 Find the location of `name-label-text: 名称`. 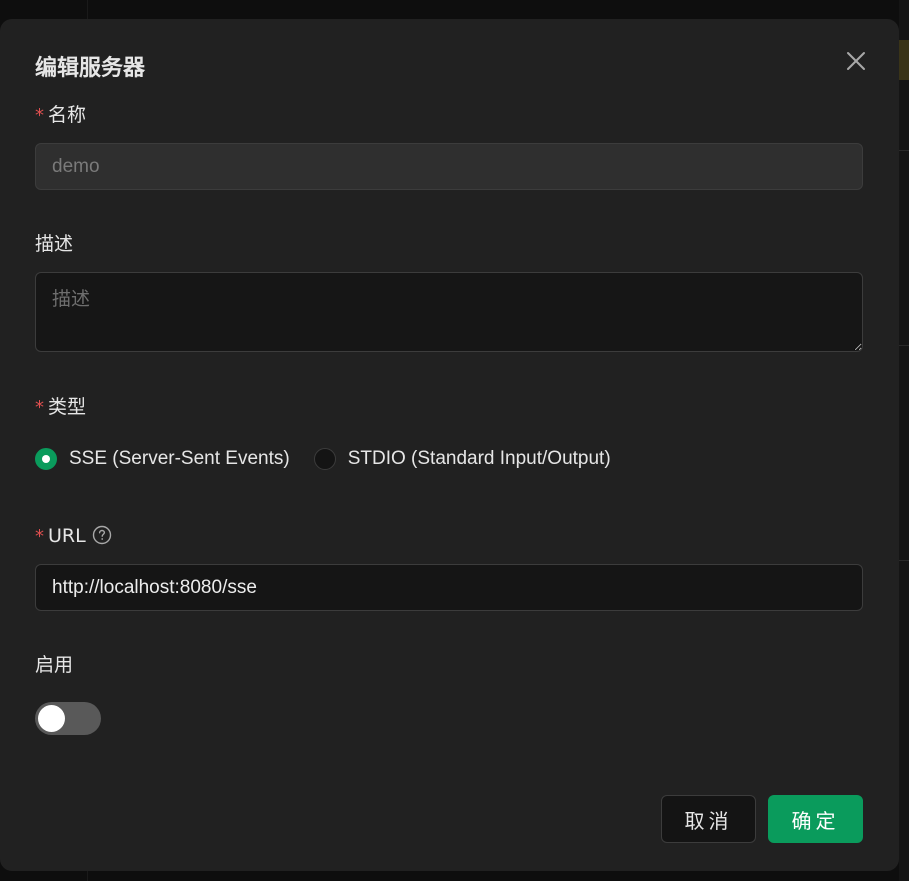

name-label-text: 名称 is located at coordinates (67, 115).